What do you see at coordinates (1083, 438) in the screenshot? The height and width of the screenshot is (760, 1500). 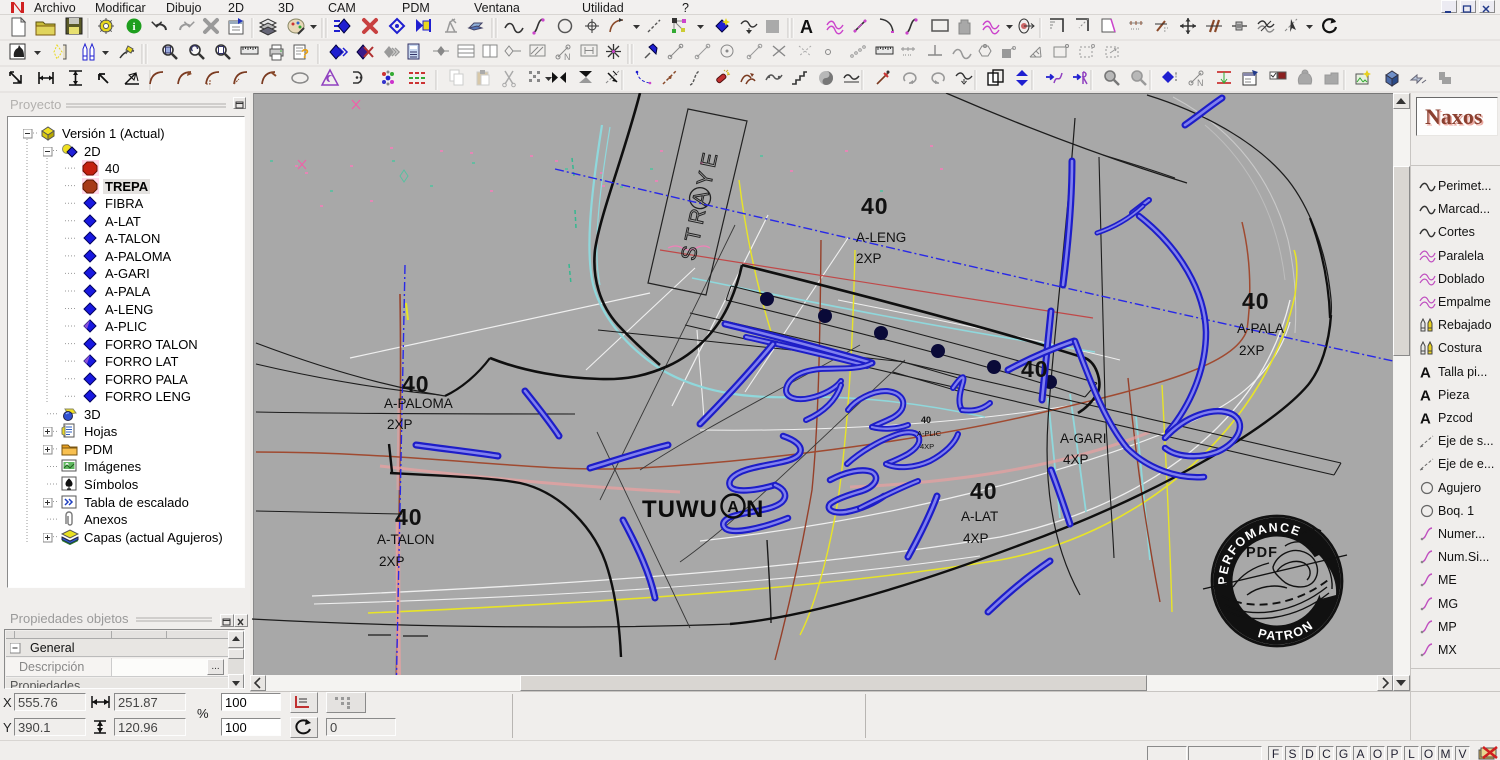 I see `svg-text: A-GARI` at bounding box center [1083, 438].